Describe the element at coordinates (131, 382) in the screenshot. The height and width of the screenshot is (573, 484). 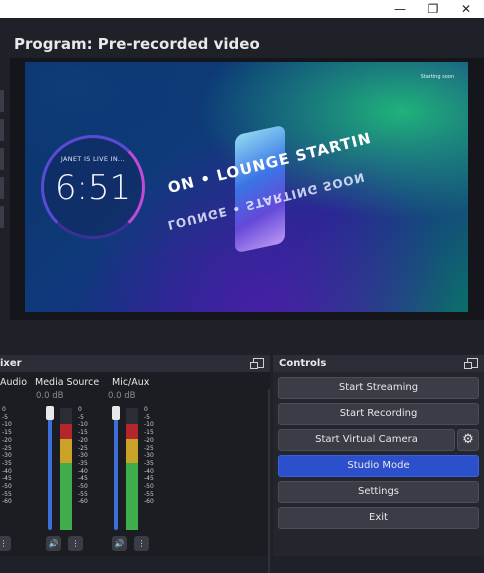
I see `channel-name: Mic/Aux` at that location.